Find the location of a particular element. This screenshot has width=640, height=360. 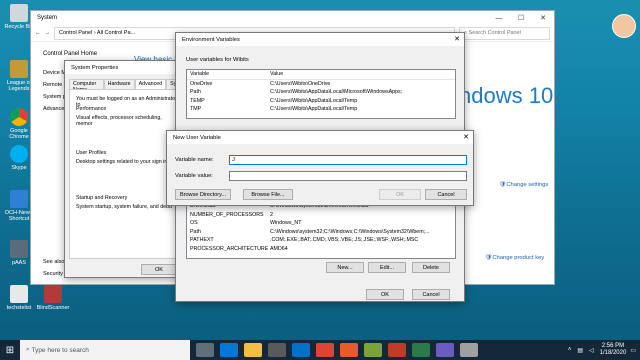

variable-value-input is located at coordinates (348, 176).